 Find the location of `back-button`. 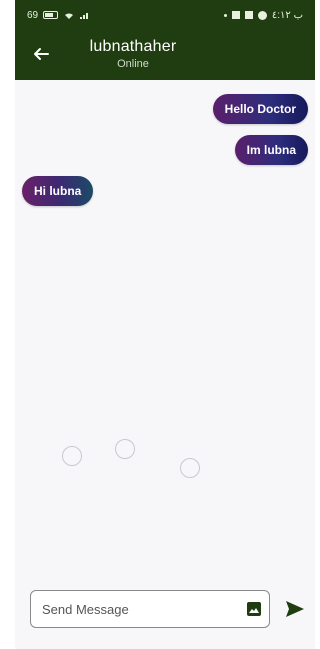

back-button is located at coordinates (41, 54).